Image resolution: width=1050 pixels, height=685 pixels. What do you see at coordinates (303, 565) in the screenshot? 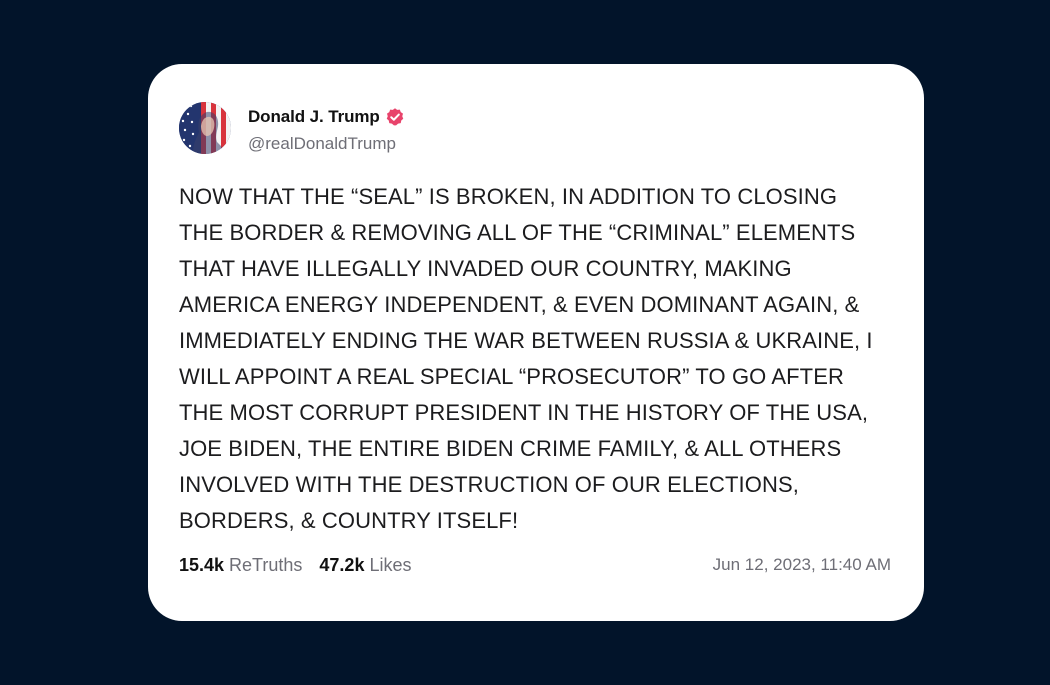
I see `post-stats: 15.4k ReTruths 47.2k Likes` at bounding box center [303, 565].